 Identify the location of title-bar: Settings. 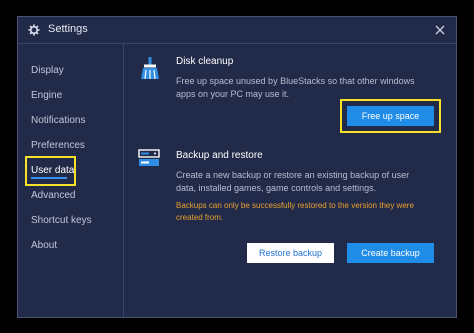
(237, 30).